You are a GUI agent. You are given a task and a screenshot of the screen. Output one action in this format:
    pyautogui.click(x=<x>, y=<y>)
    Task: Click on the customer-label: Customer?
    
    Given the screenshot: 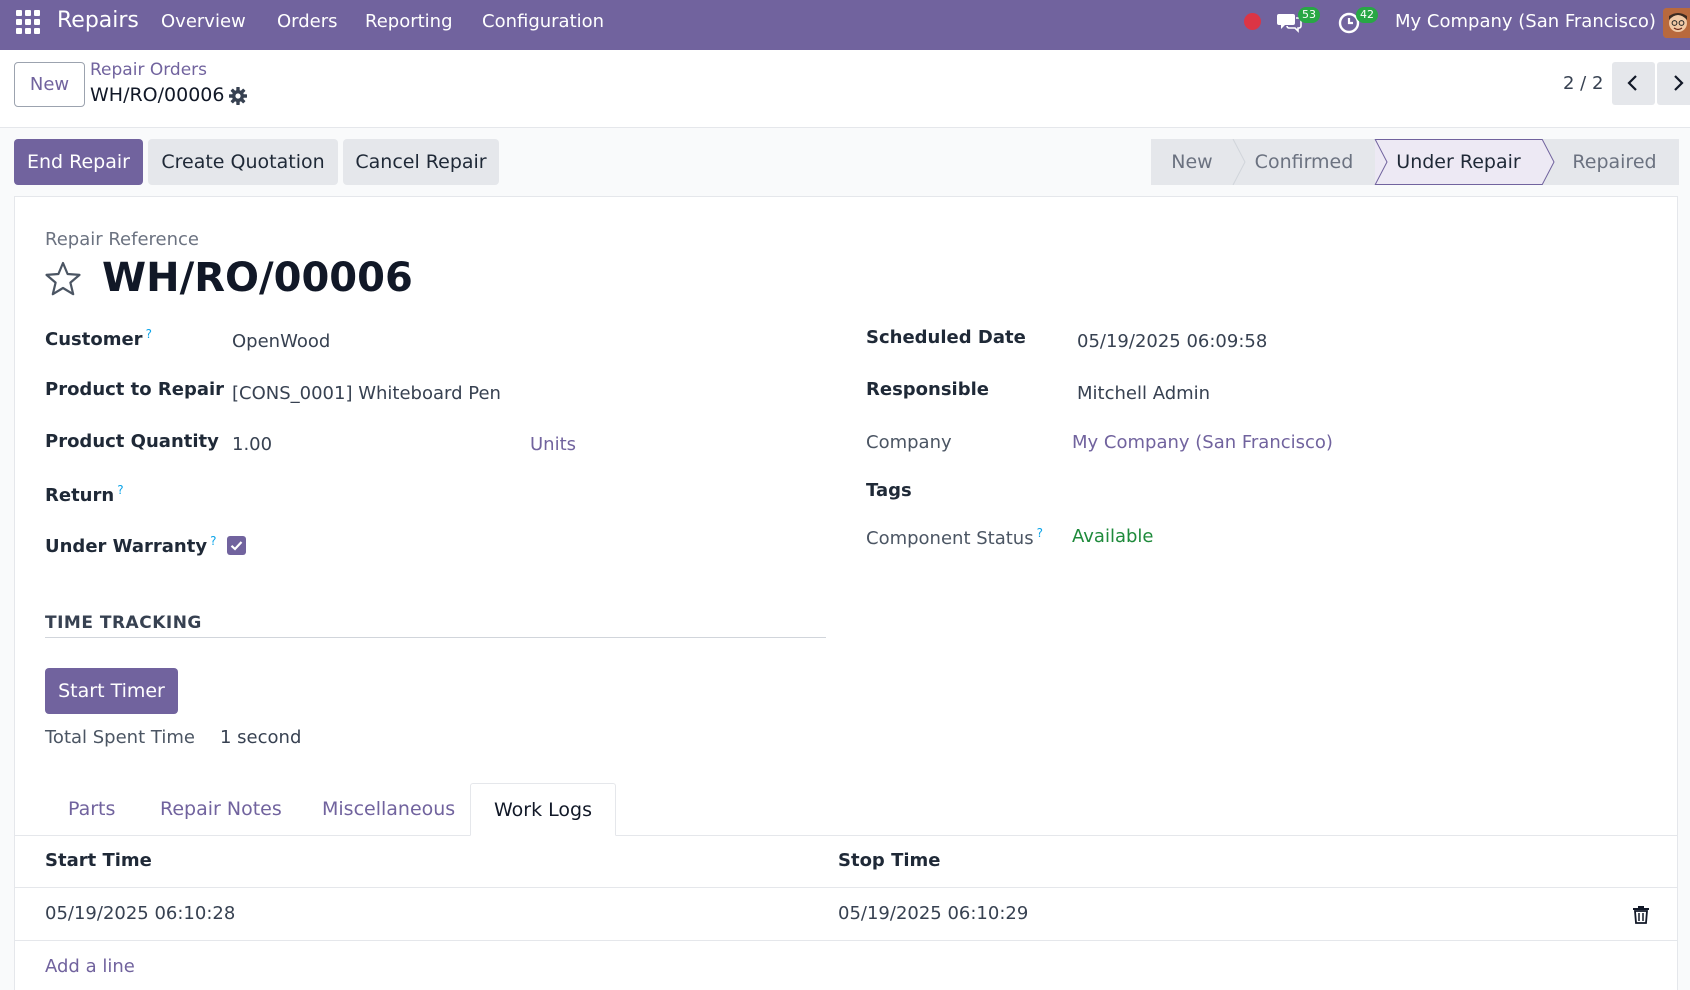 What is the action you would take?
    pyautogui.click(x=98, y=338)
    